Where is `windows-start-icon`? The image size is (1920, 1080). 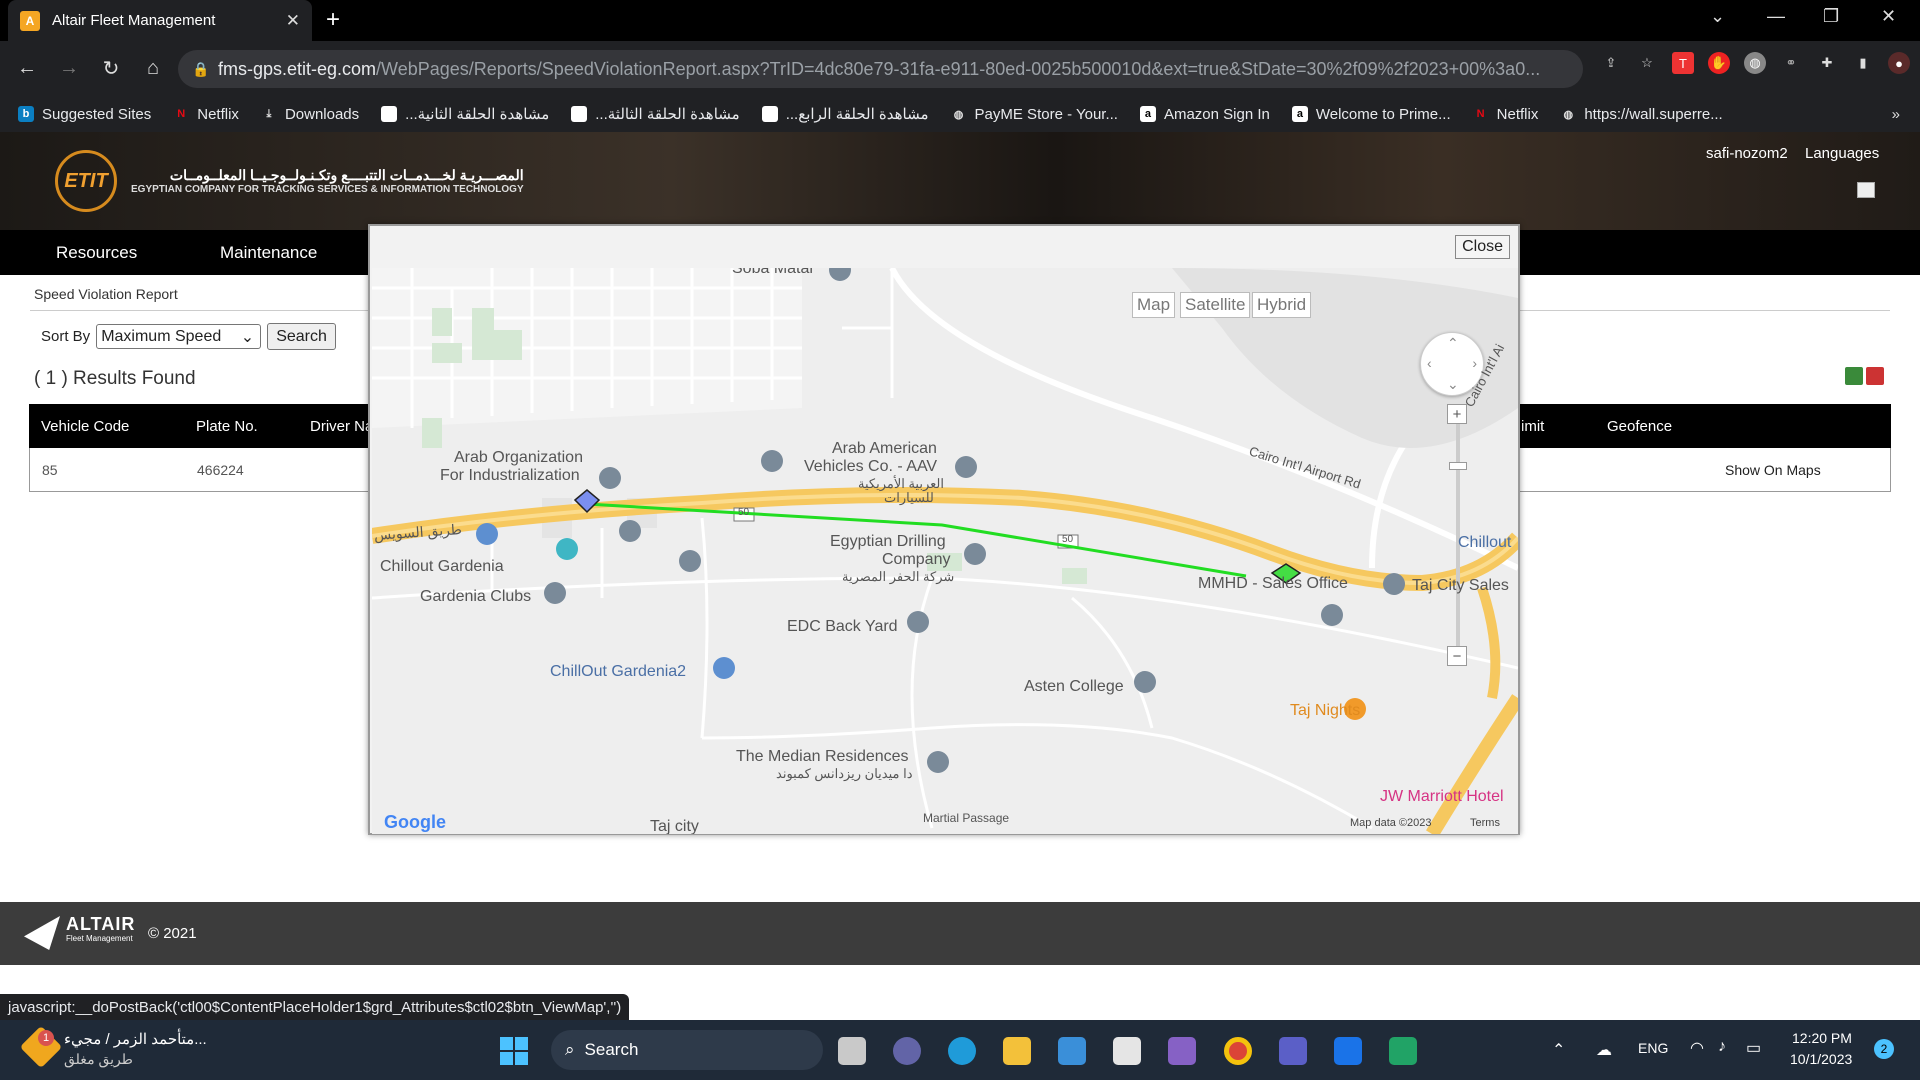 windows-start-icon is located at coordinates (514, 1051).